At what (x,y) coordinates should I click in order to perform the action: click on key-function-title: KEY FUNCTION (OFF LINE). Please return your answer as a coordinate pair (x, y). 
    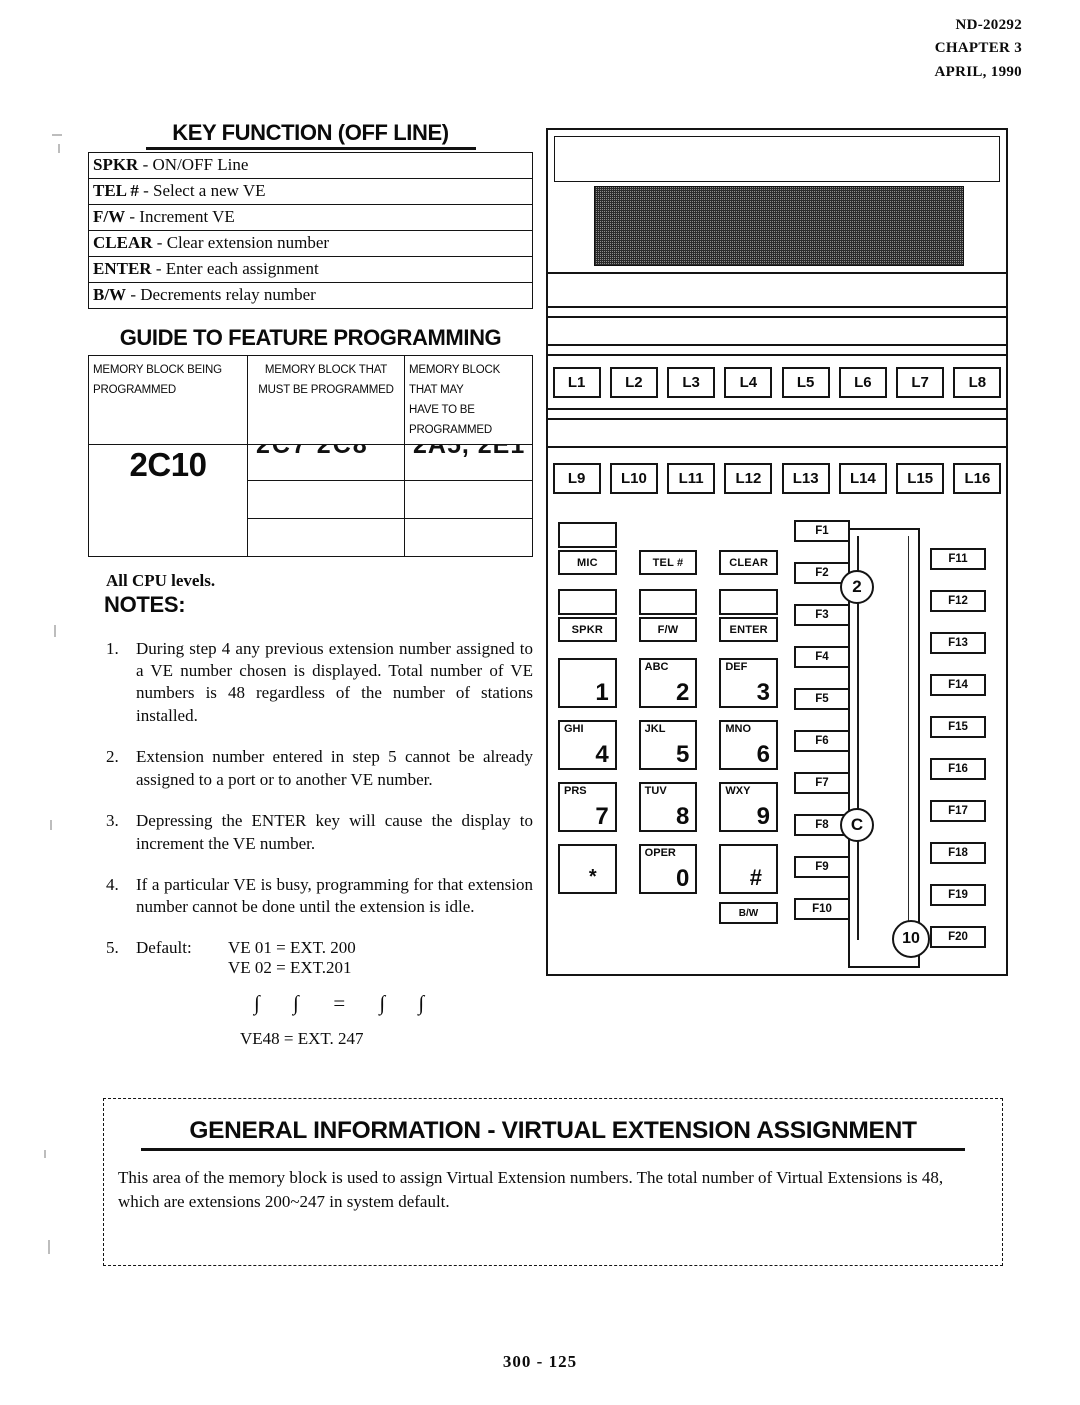
    Looking at the image, I should click on (310, 135).